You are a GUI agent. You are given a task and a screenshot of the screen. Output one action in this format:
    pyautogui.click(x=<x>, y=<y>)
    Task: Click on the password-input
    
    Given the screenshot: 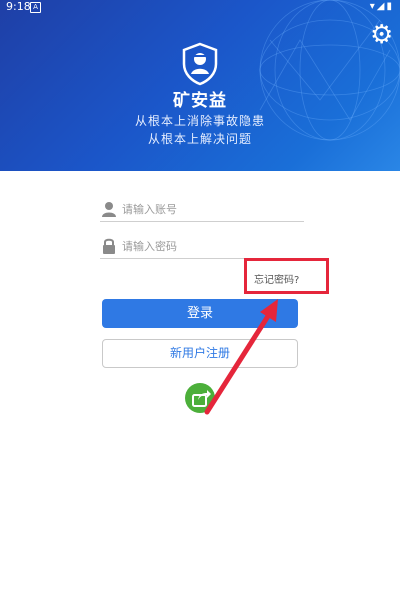 What is the action you would take?
    pyautogui.click(x=212, y=246)
    